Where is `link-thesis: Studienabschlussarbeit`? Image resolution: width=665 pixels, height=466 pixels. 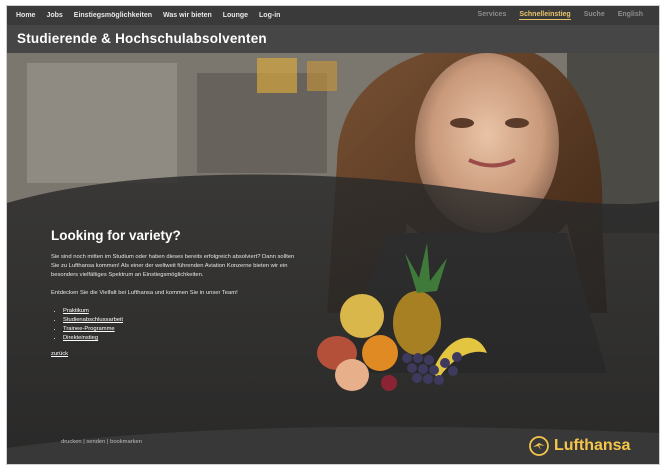 link-thesis: Studienabschlussarbeit is located at coordinates (182, 320).